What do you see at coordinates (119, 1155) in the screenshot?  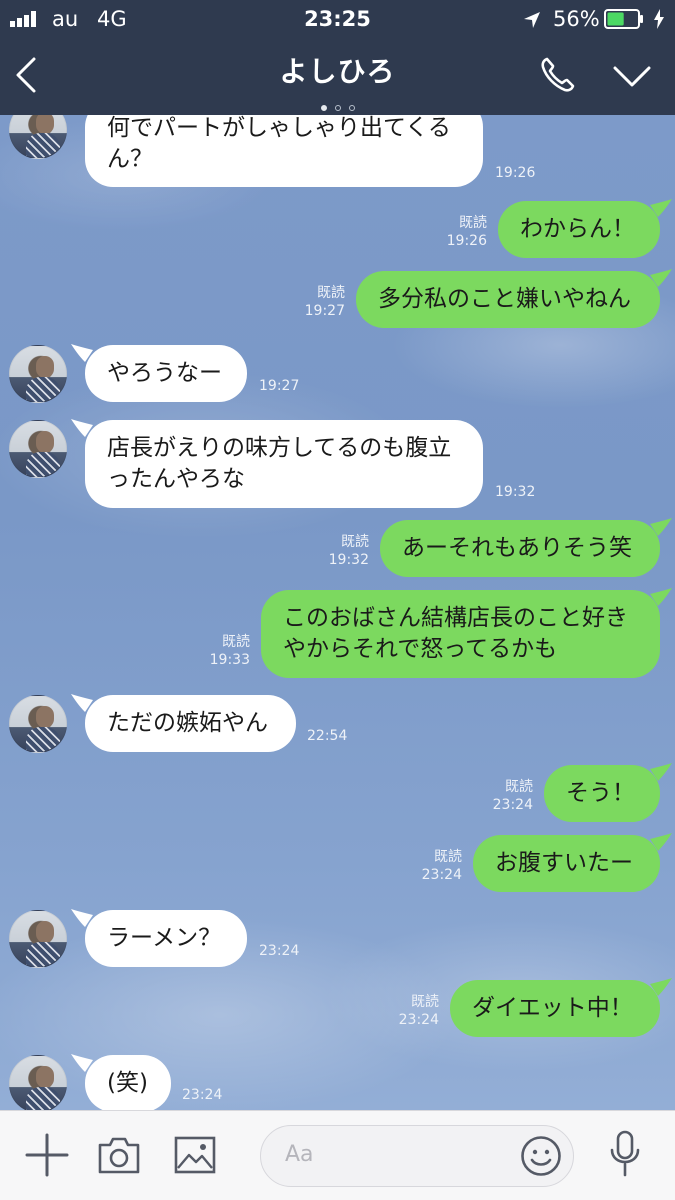 I see `camera-icon` at bounding box center [119, 1155].